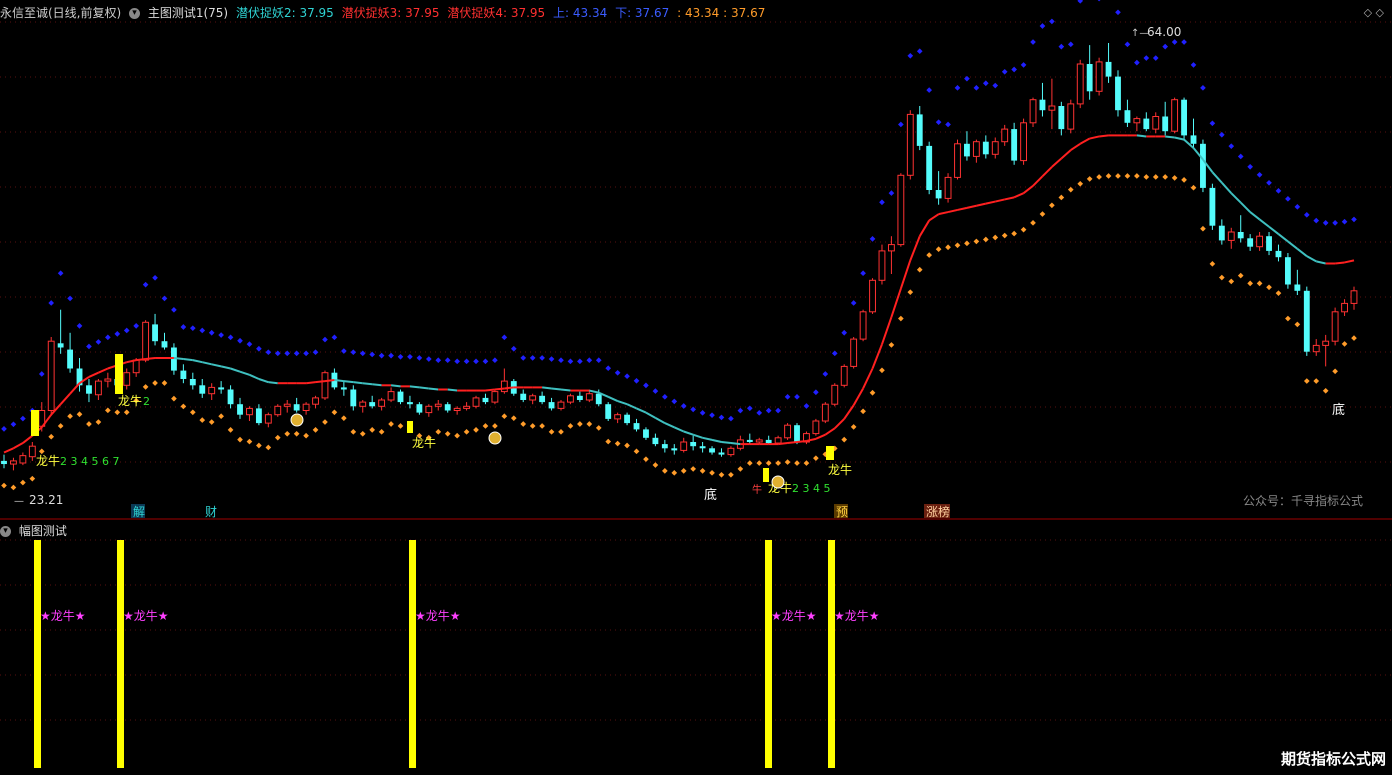  What do you see at coordinates (1338, 410) in the screenshot?
I see `bottom-signal-label: 底` at bounding box center [1338, 410].